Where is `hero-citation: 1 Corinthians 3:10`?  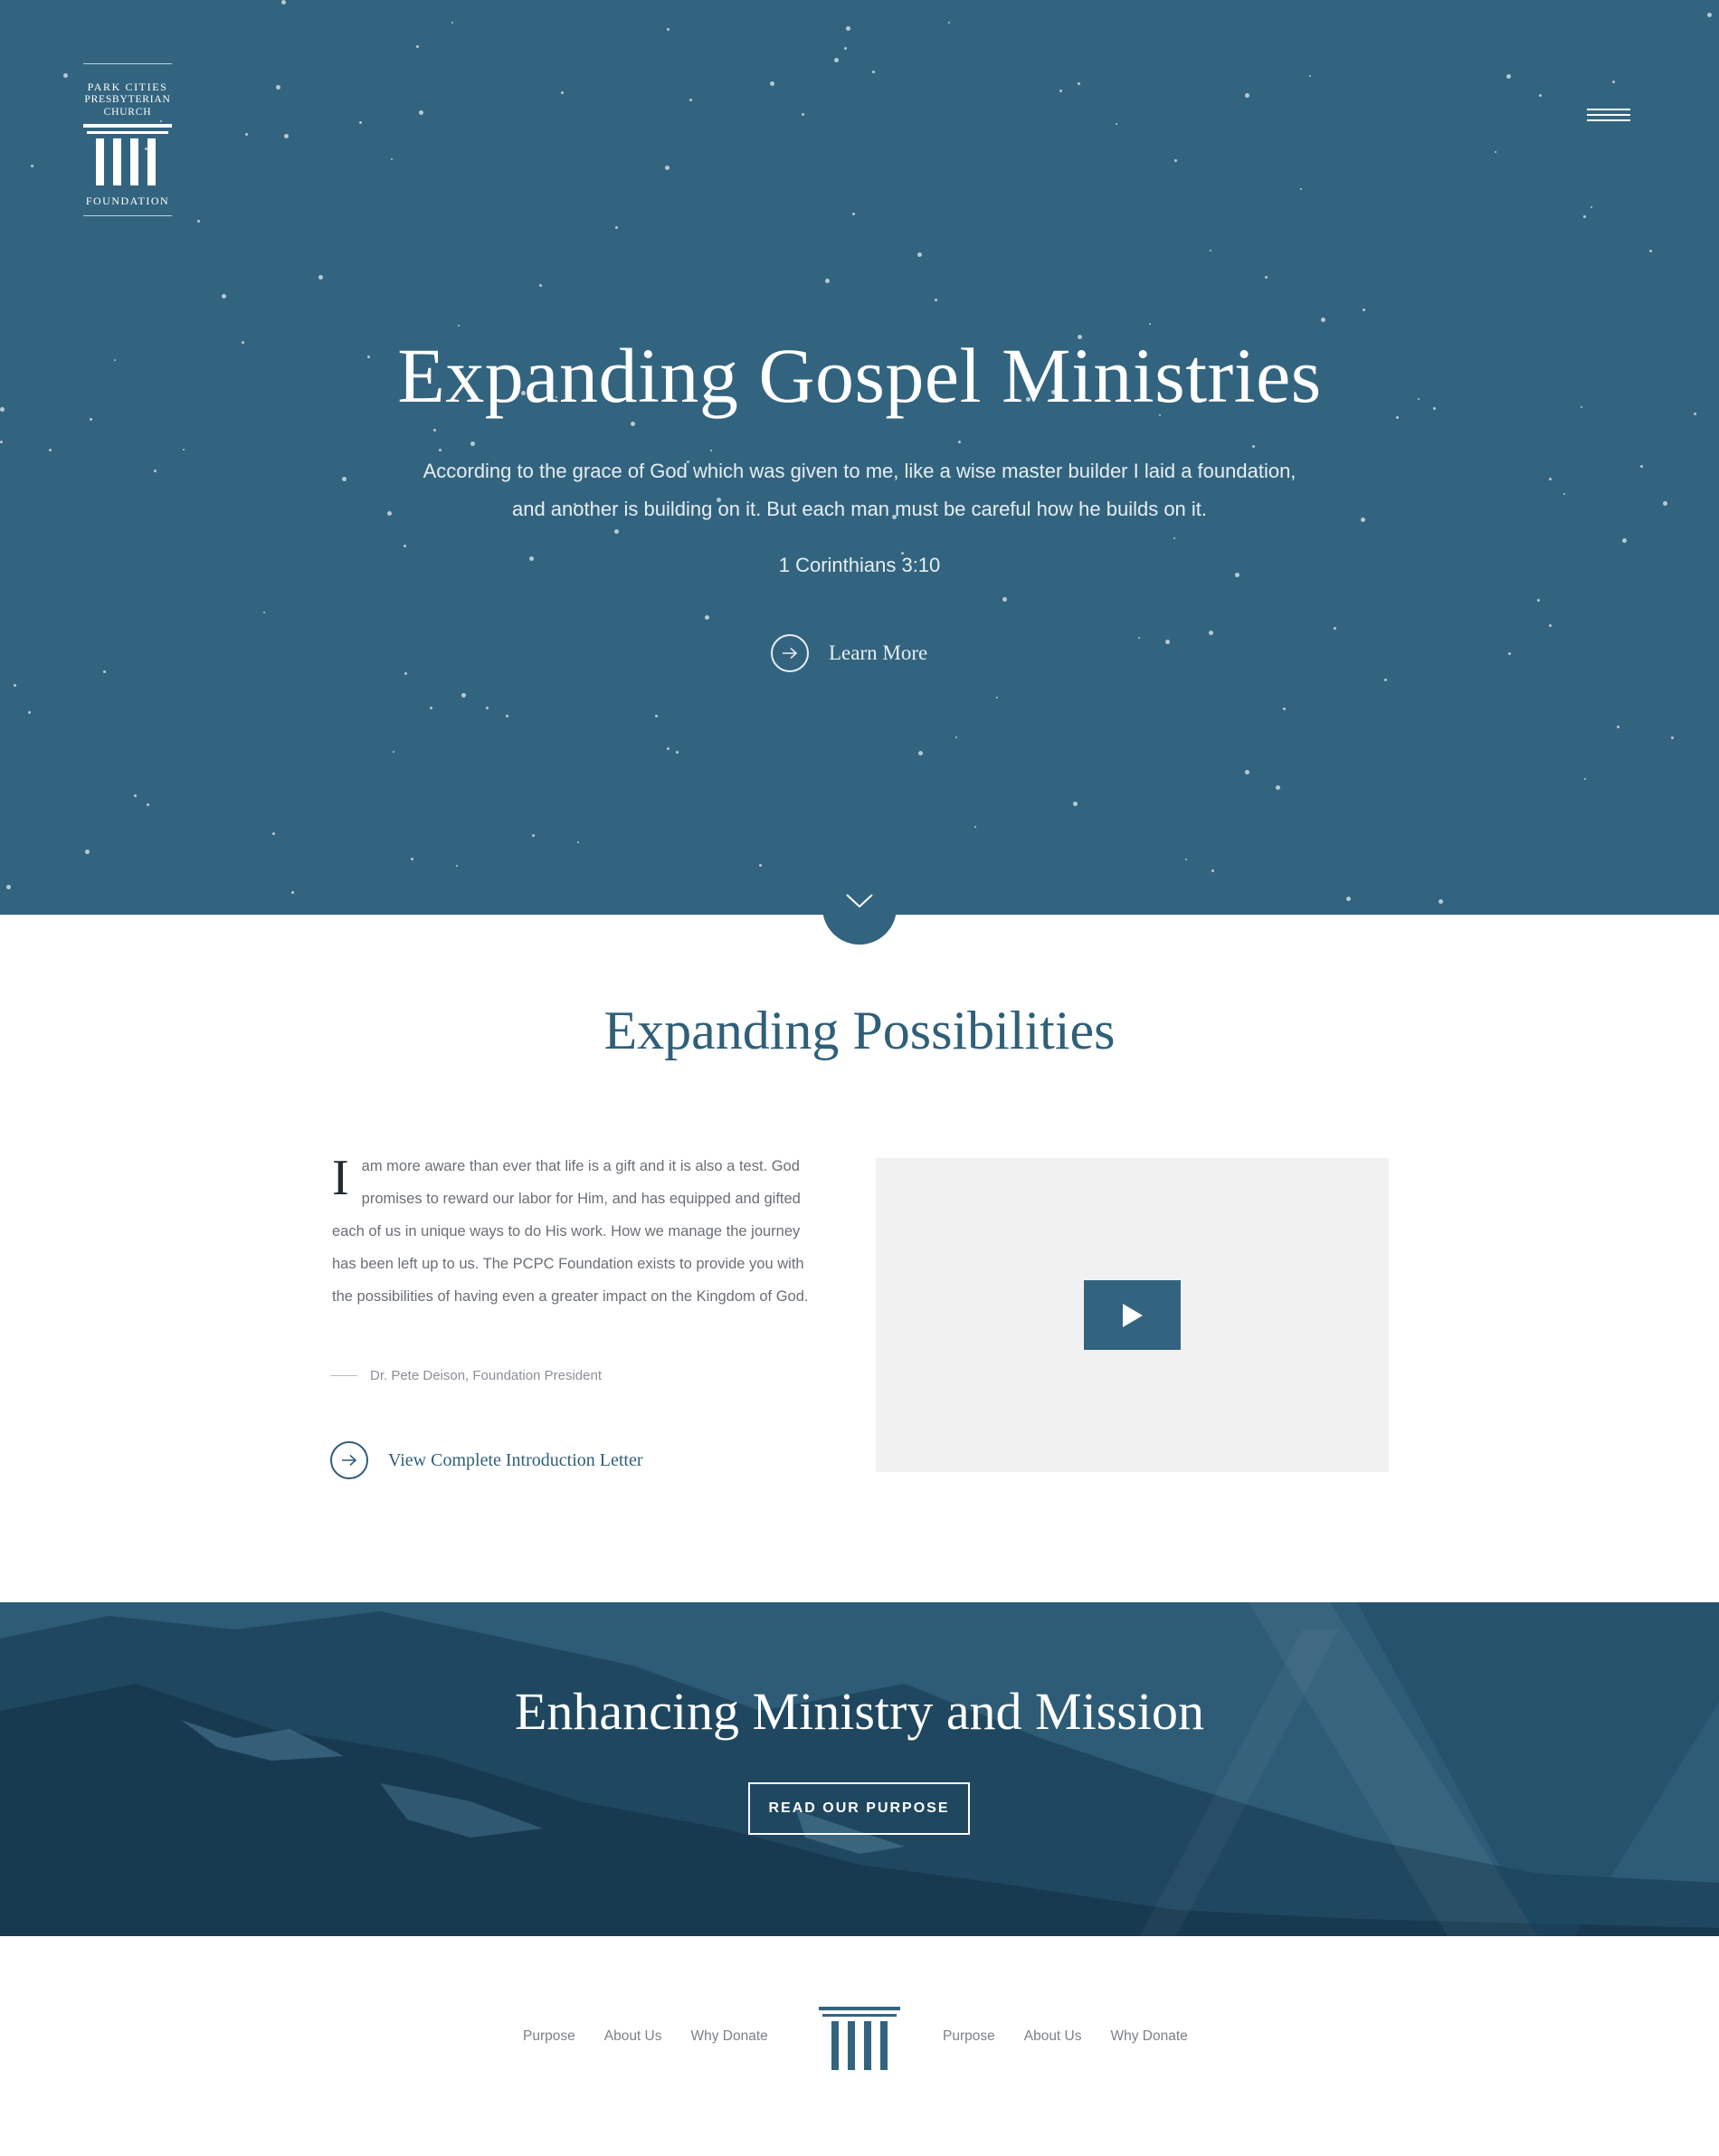 hero-citation: 1 Corinthians 3:10 is located at coordinates (860, 565).